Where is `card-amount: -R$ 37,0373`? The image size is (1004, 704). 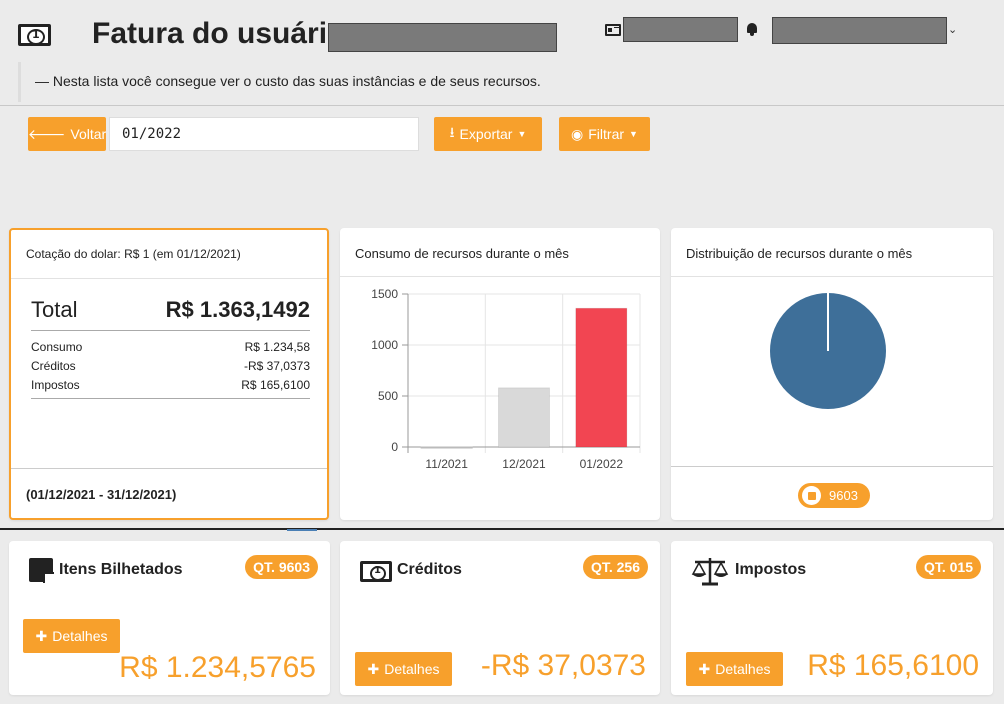
card-amount: -R$ 37,0373 is located at coordinates (563, 665).